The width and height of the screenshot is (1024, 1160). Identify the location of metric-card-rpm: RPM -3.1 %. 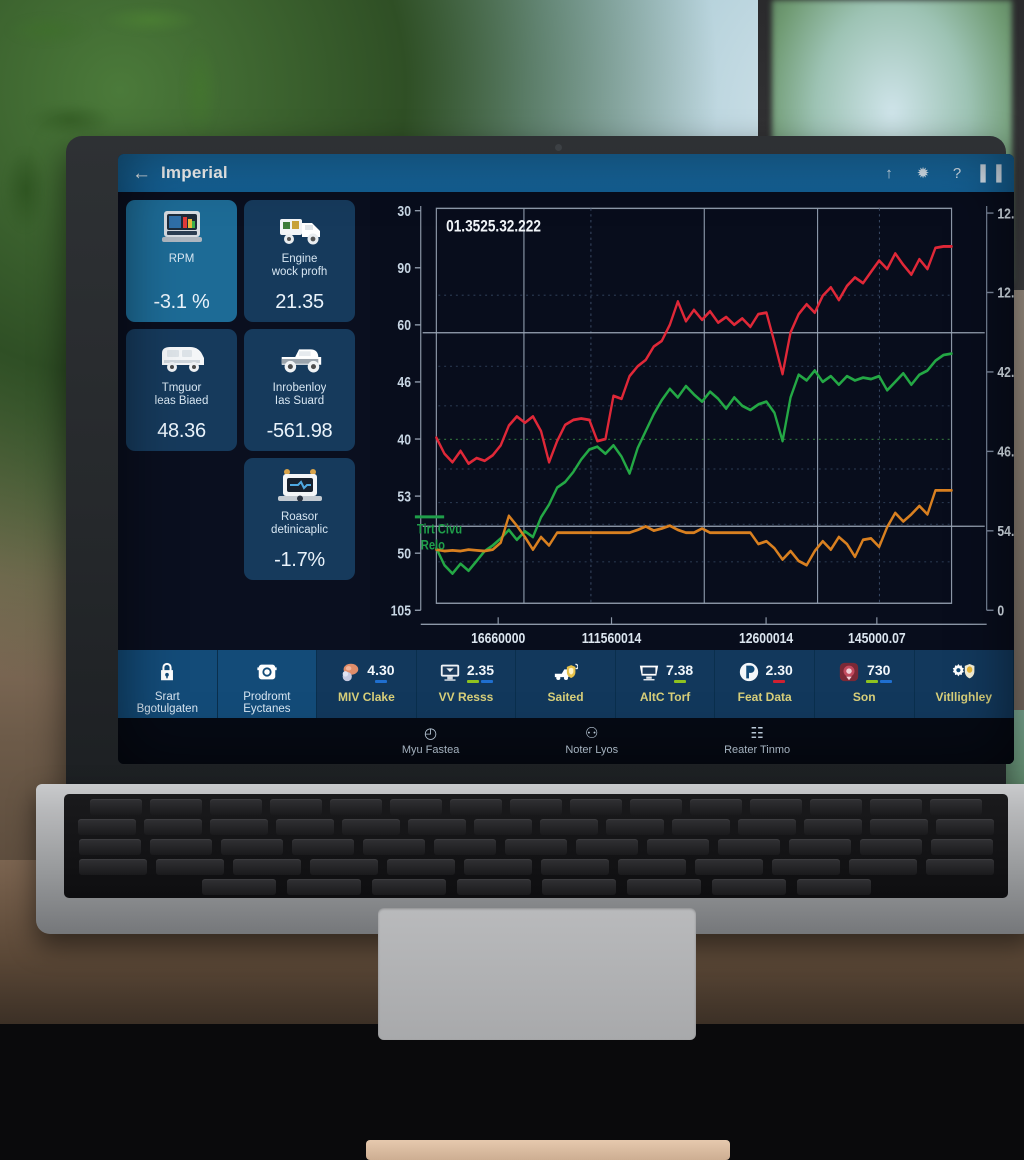
(181, 261).